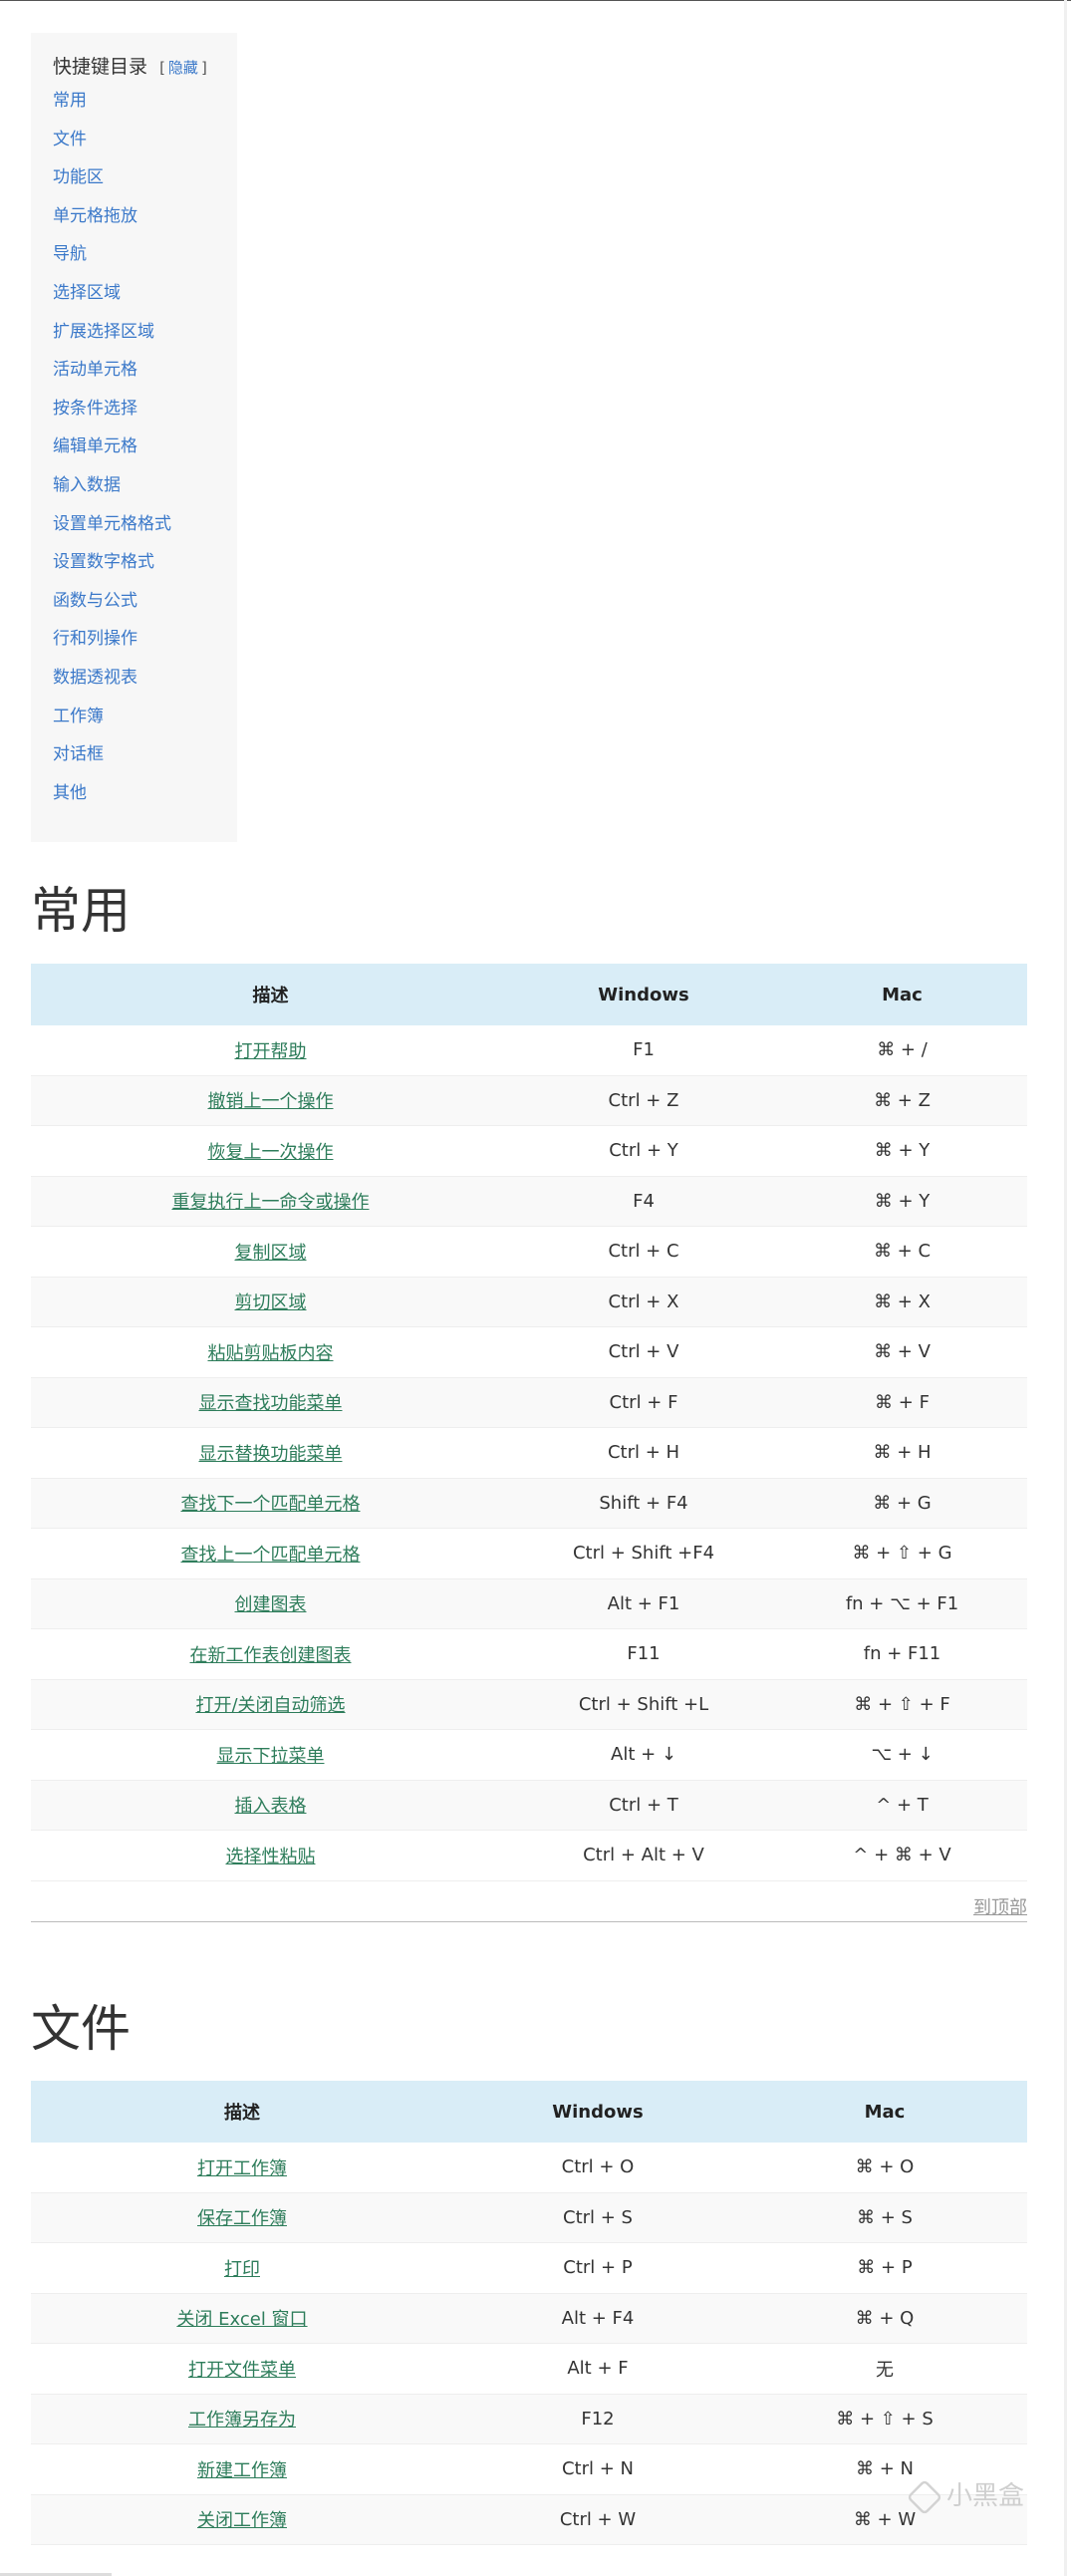 This screenshot has width=1071, height=2576. I want to click on shortcut-desc-link: 显示下拉菜单, so click(271, 1756).